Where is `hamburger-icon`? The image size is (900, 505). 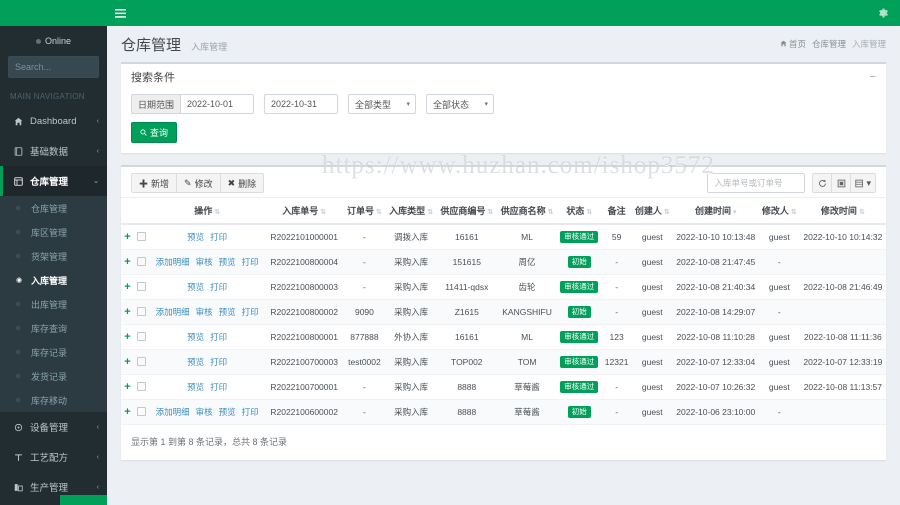 hamburger-icon is located at coordinates (120, 13).